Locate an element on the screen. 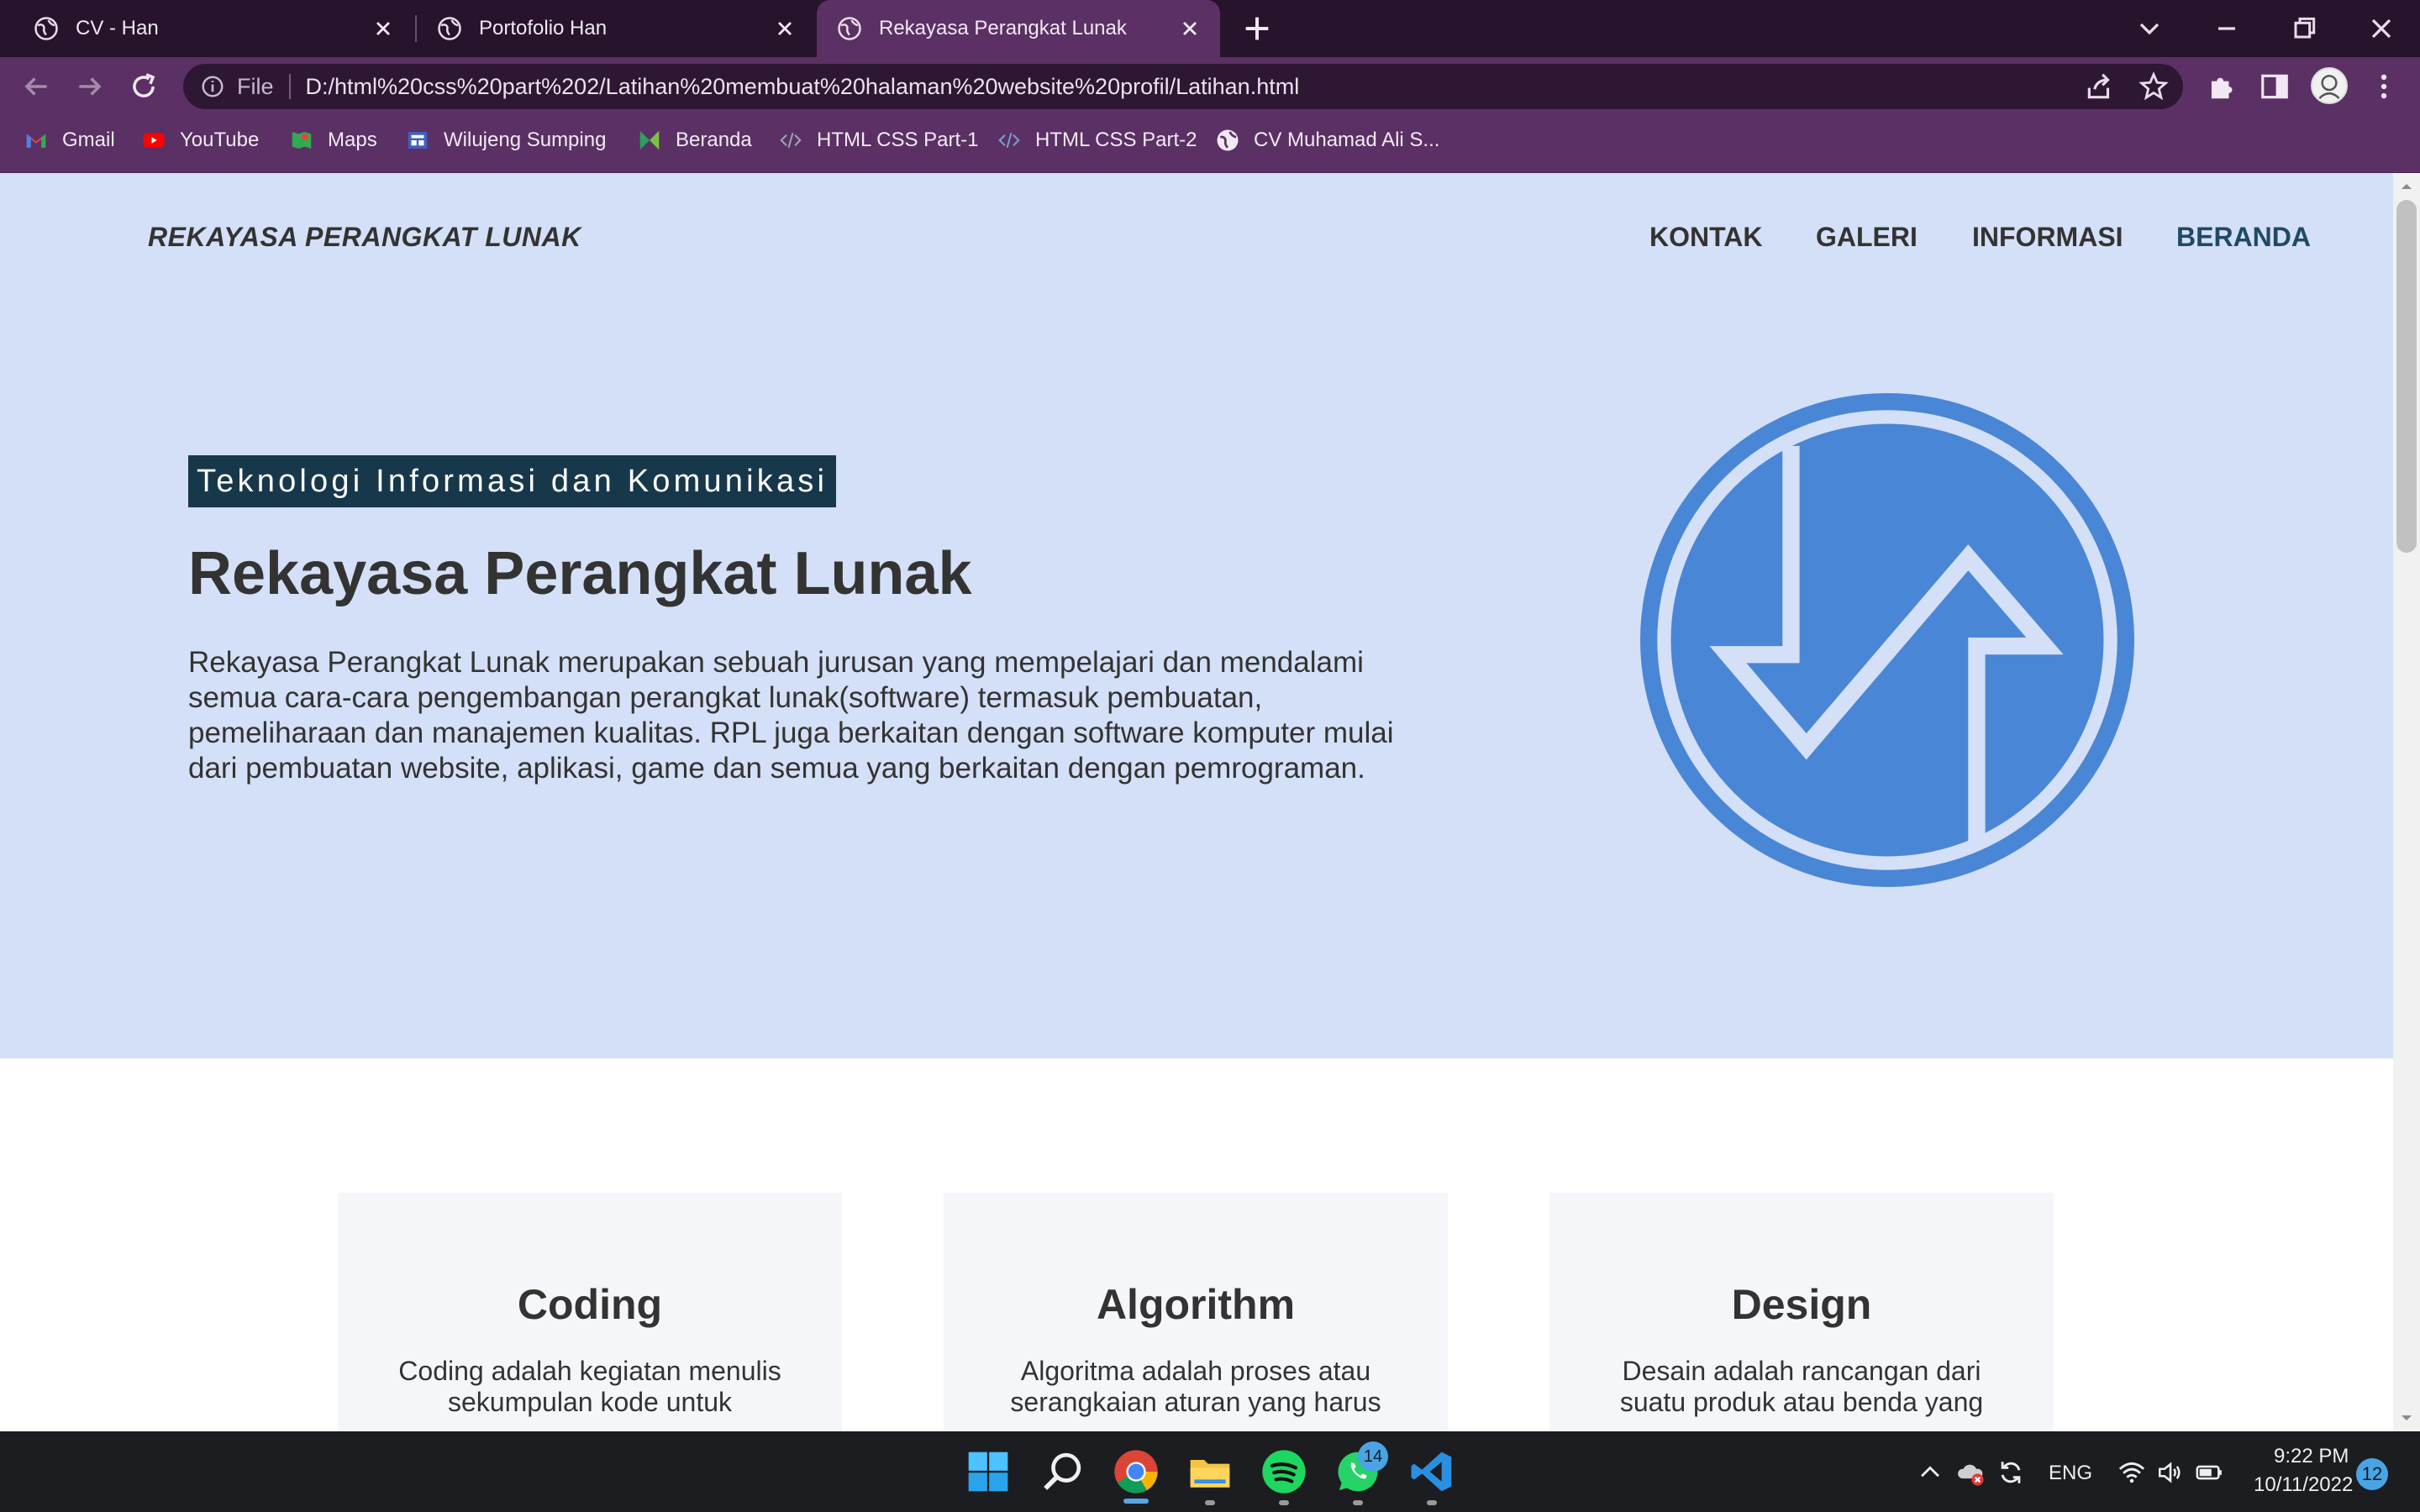 The image size is (2420, 1512). bookmark-beranda: Beranda is located at coordinates (694, 140).